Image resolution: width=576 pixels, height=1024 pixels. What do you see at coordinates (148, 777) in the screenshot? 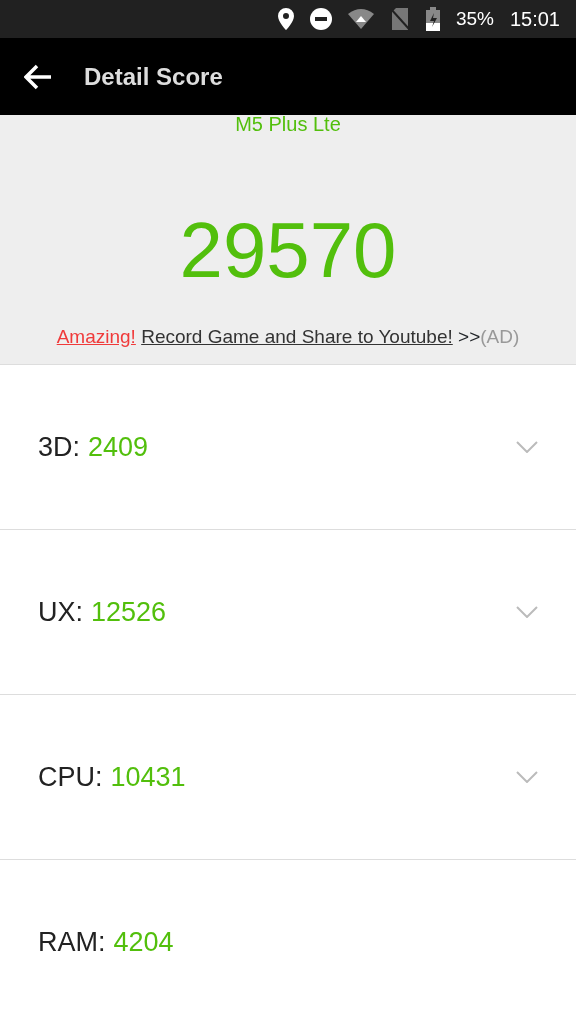
I see `score-value: 10431` at bounding box center [148, 777].